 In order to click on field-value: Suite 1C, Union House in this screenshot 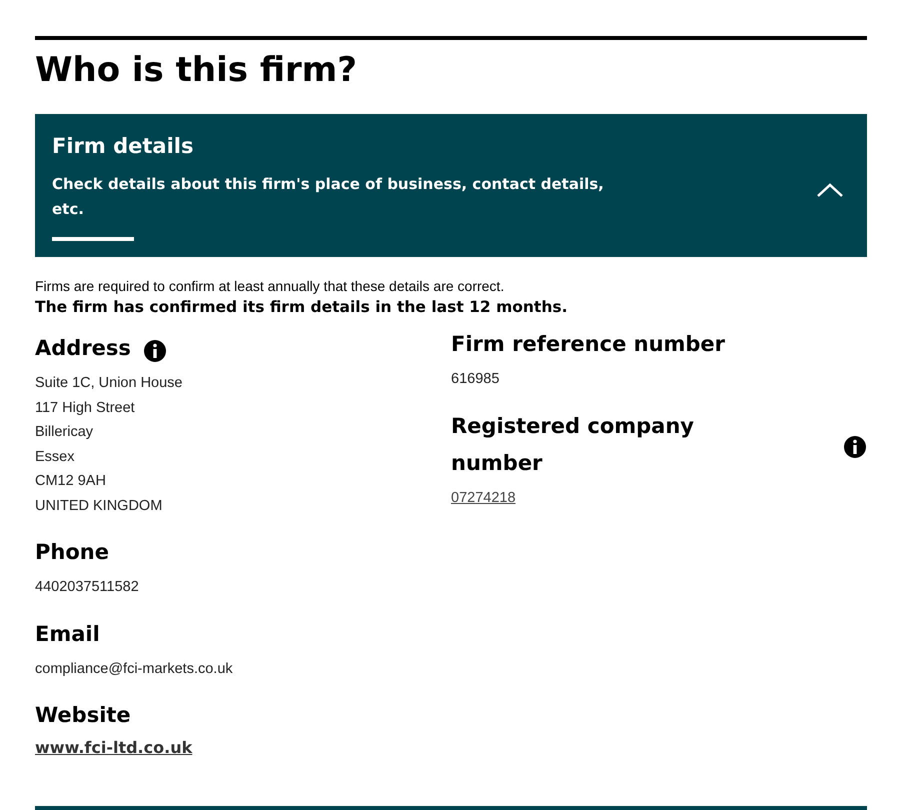, I will do `click(109, 383)`.